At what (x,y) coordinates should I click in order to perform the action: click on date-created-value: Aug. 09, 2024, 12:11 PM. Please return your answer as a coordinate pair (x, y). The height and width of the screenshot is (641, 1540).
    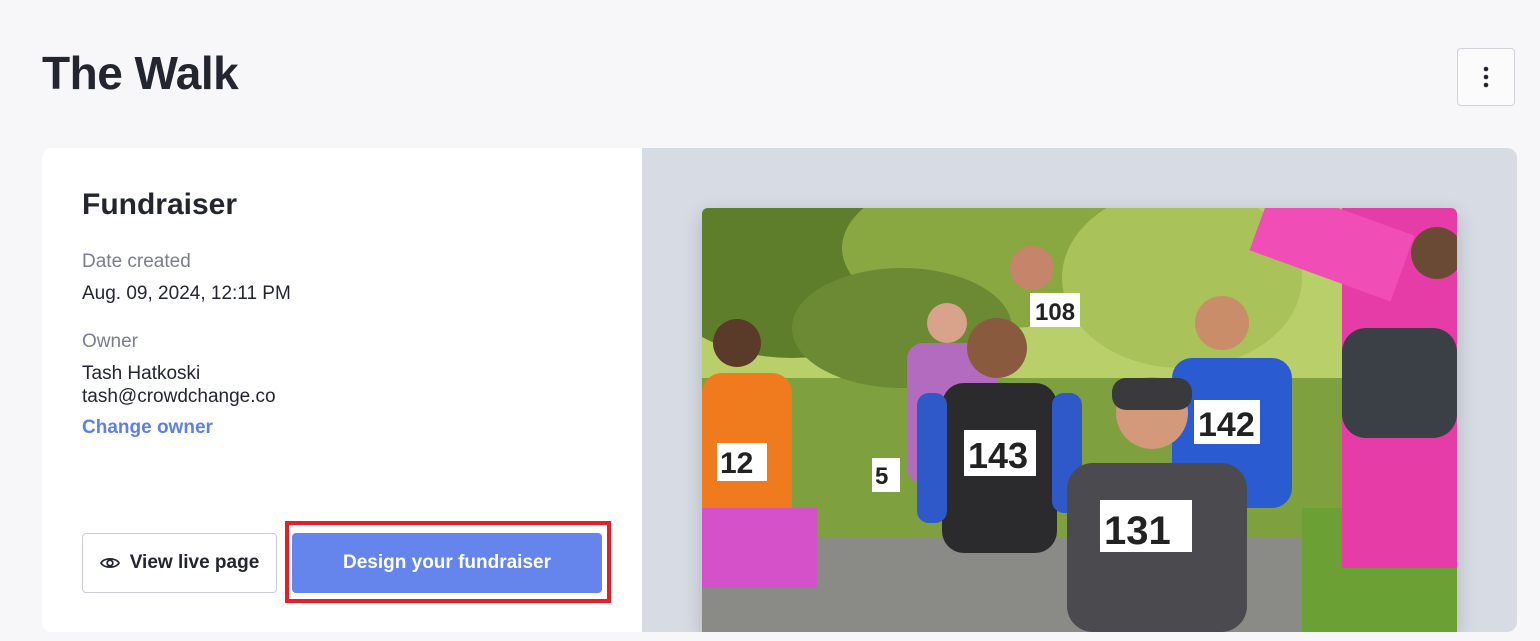
    Looking at the image, I should click on (186, 293).